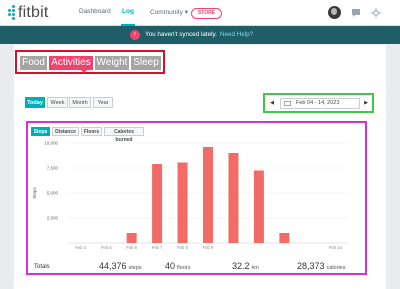 This screenshot has height=289, width=400. I want to click on x-tick-label: Feb 7, so click(157, 247).